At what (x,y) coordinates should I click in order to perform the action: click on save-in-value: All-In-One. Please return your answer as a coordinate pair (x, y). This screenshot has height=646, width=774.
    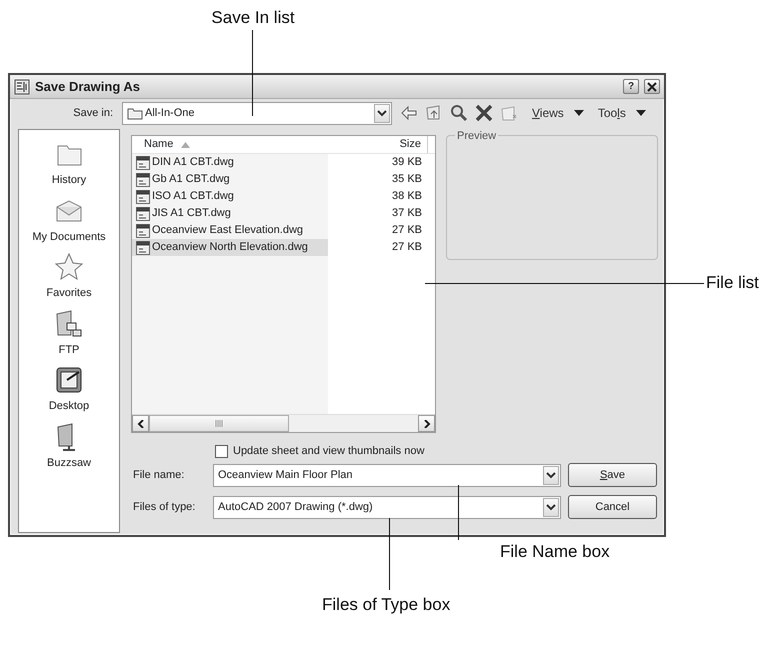
    Looking at the image, I should click on (170, 113).